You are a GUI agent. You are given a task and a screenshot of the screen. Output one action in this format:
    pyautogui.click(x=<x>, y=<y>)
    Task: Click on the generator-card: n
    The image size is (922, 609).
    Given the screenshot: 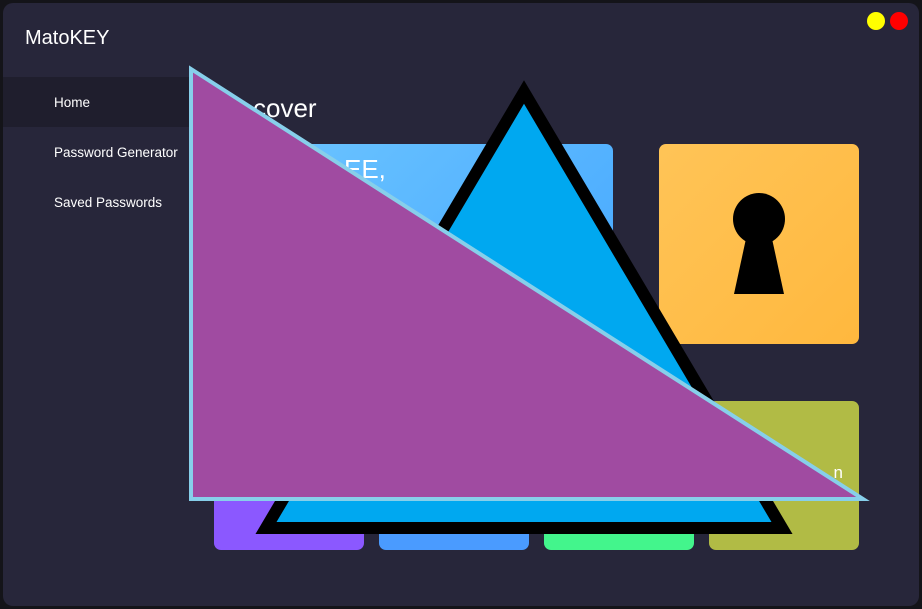 What is the action you would take?
    pyautogui.click(x=784, y=475)
    